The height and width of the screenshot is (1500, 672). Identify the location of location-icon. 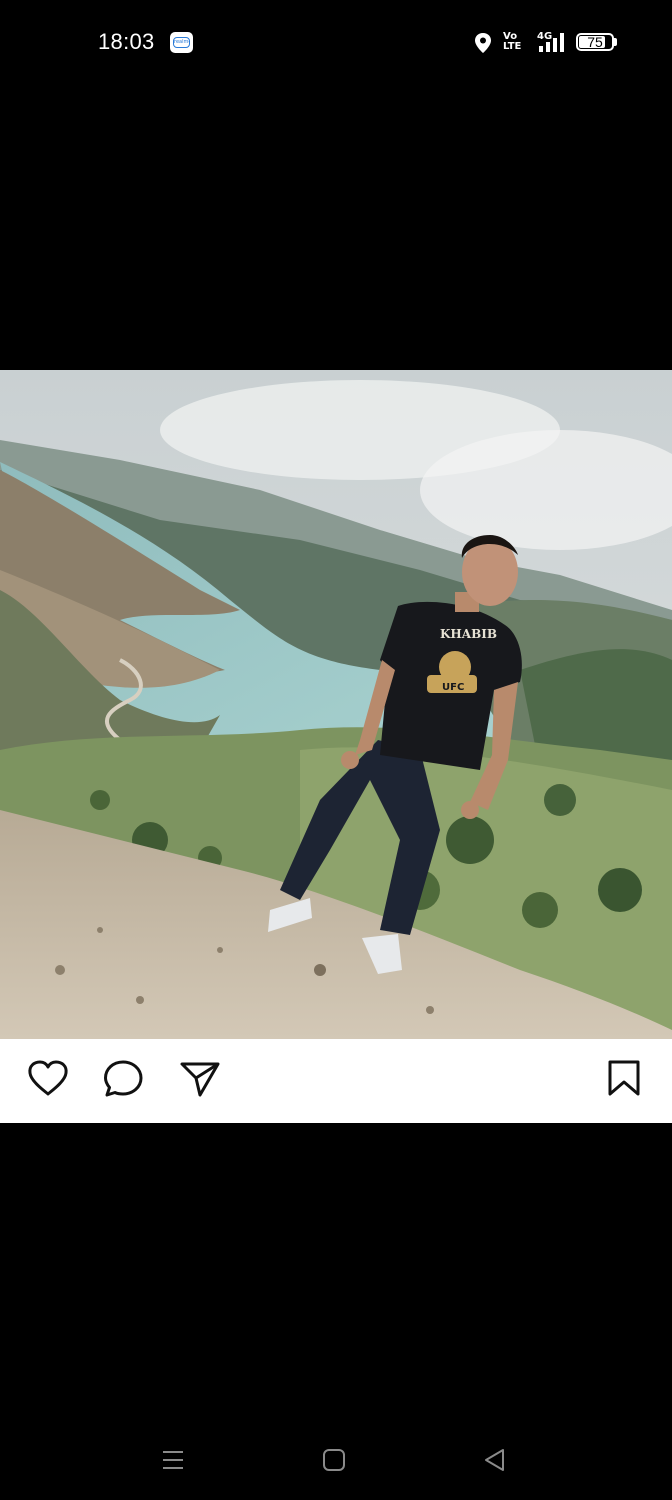
(483, 43).